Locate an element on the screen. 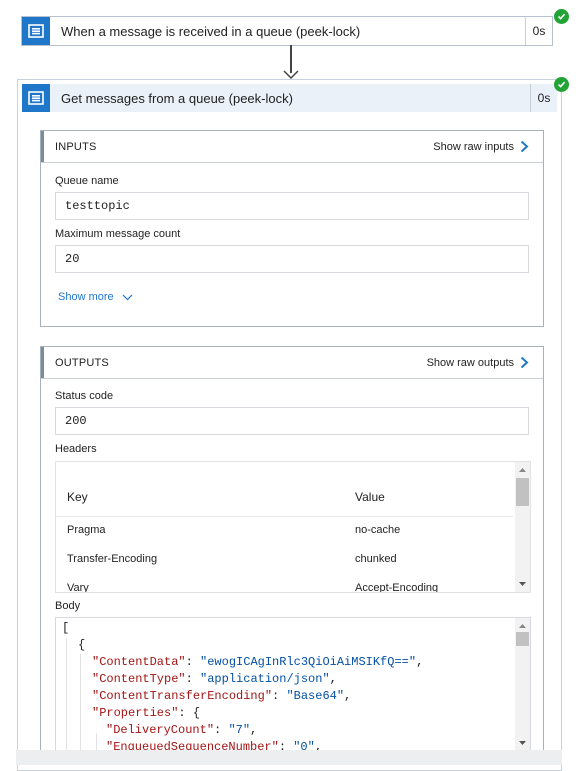  table-header-row: Key Value is located at coordinates (284, 489).